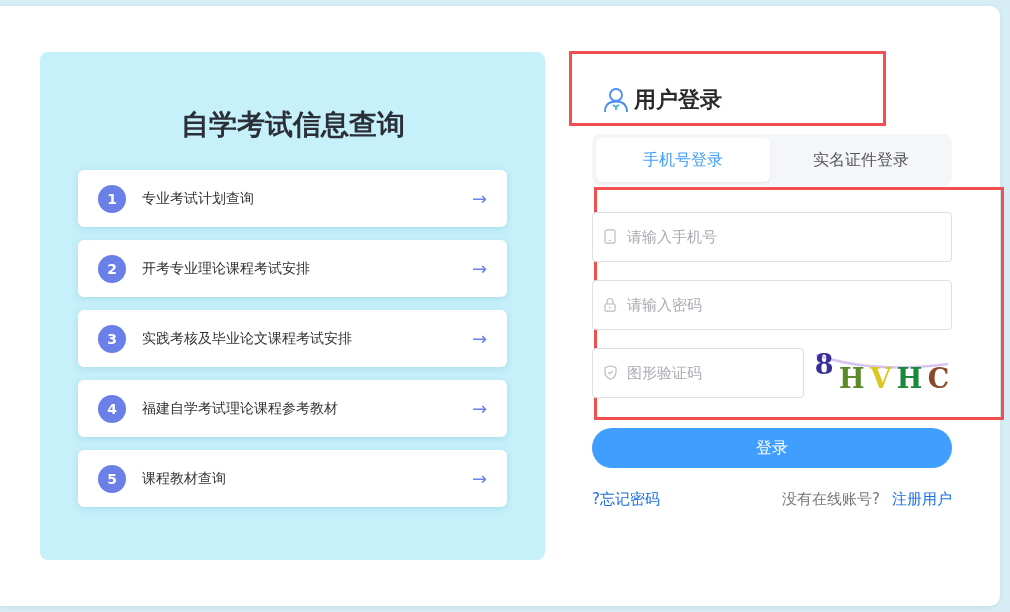 Image resolution: width=1010 pixels, height=612 pixels. I want to click on panel-title: 自学考试信息查询, so click(292, 125).